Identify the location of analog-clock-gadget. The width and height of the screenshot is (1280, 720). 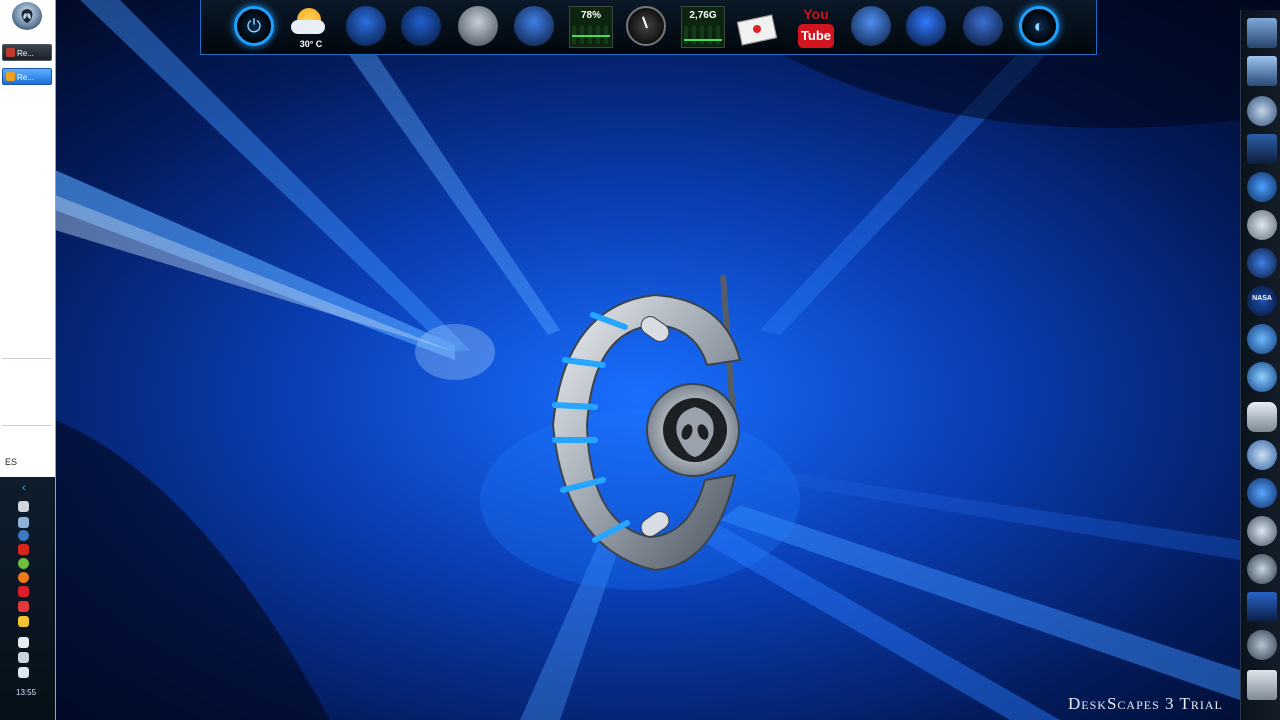
(646, 26).